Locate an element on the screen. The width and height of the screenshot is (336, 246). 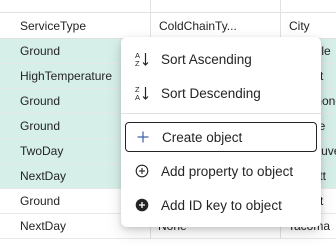
menu-item-sort-ascending: A Z Sort Ascending is located at coordinates (221, 59).